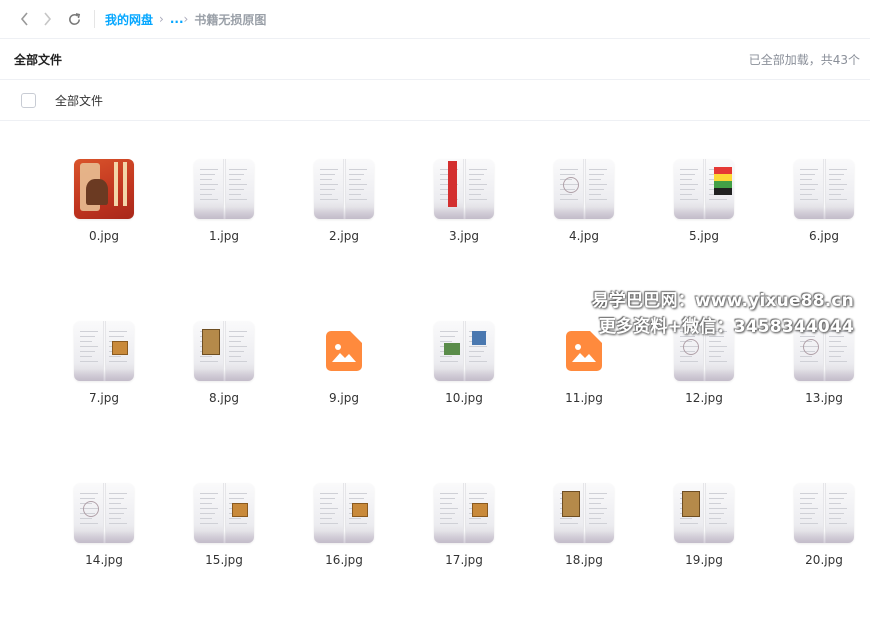  I want to click on file-item: 1.jpg, so click(224, 201).